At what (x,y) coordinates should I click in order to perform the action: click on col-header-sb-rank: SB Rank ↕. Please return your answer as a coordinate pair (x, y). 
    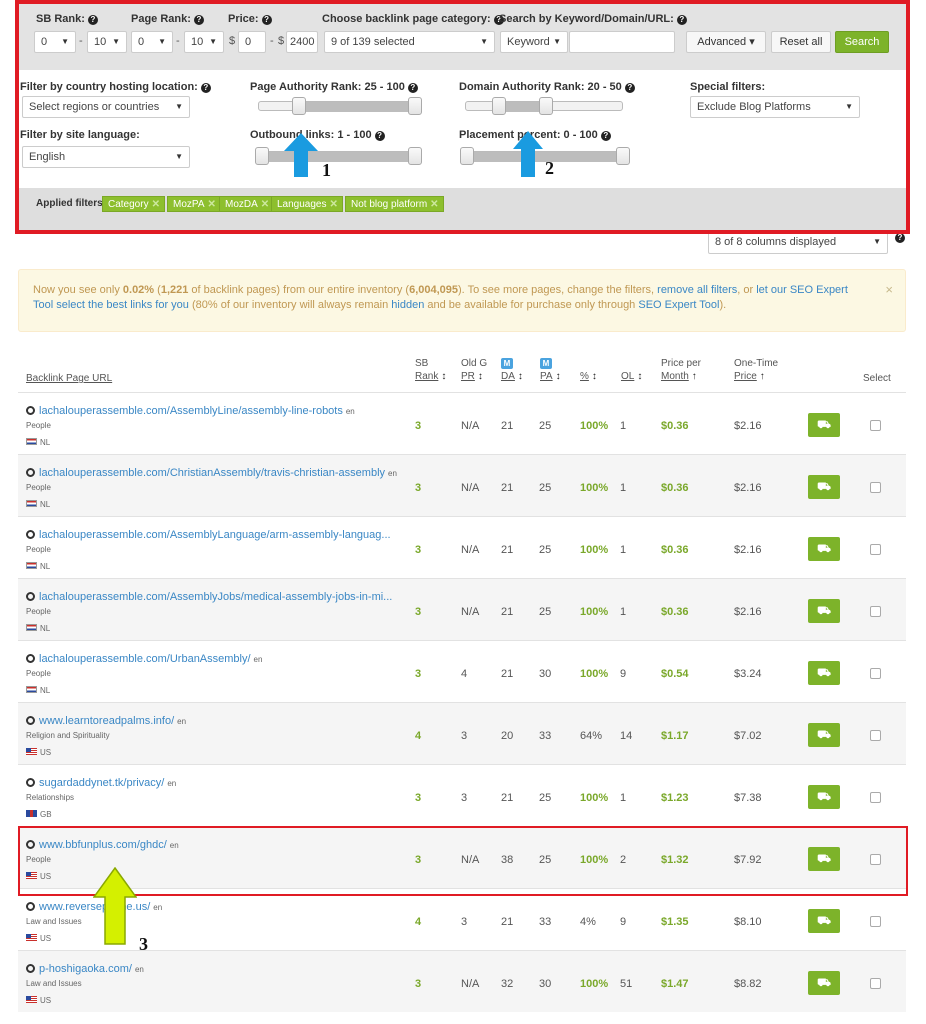
    Looking at the image, I should click on (430, 370).